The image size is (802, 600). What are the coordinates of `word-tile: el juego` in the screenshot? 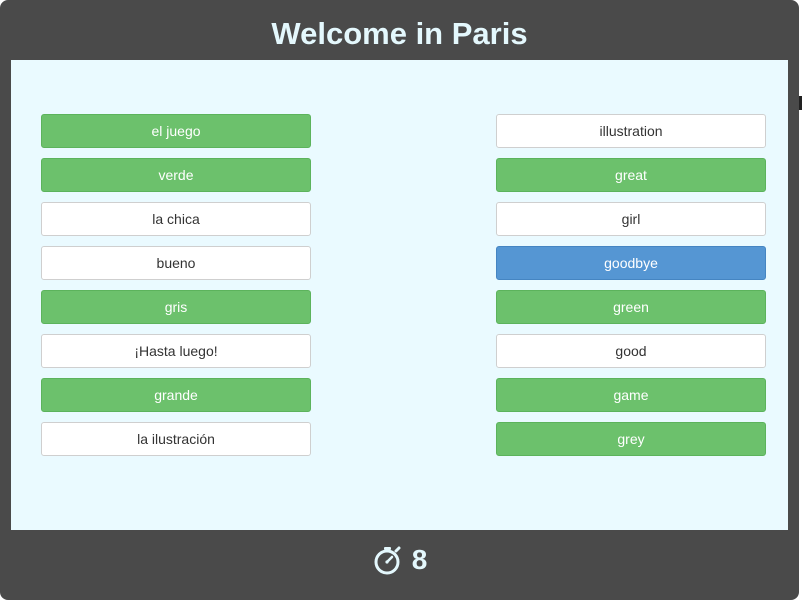 It's located at (176, 131).